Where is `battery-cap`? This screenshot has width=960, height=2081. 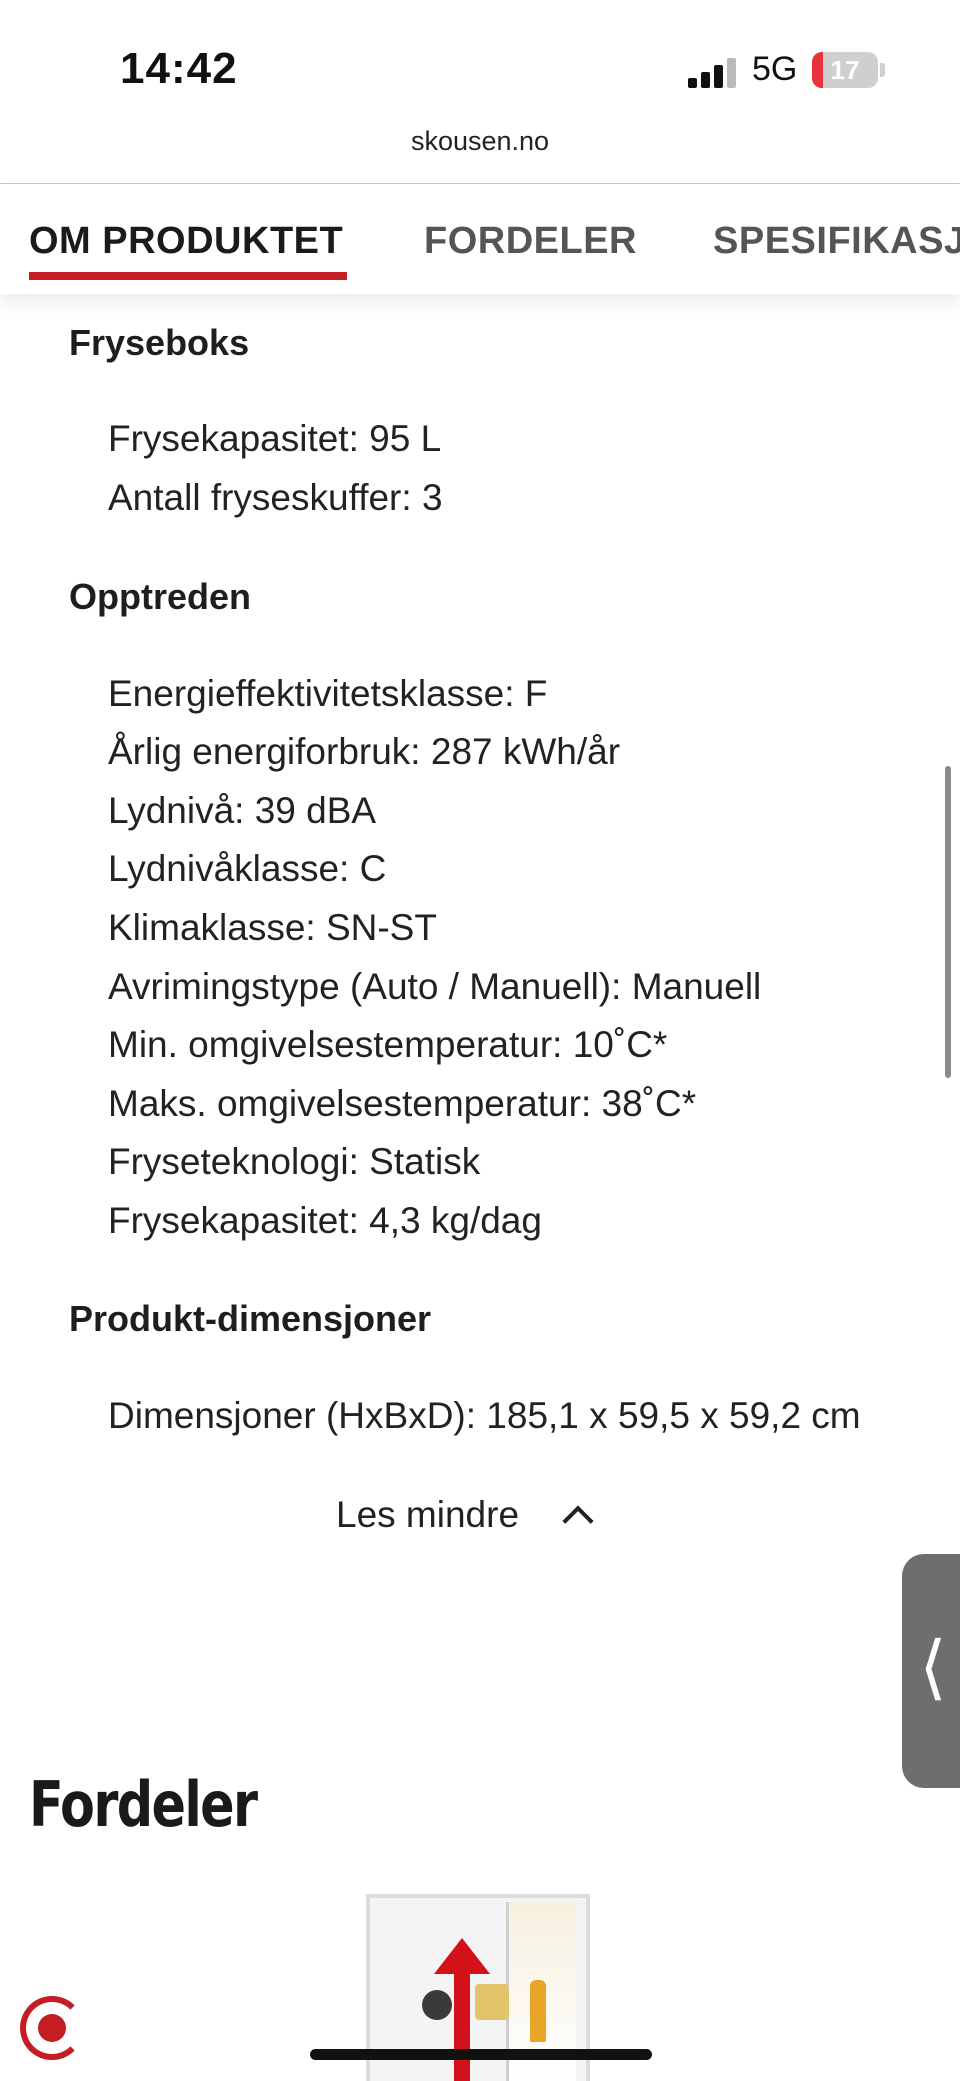 battery-cap is located at coordinates (882, 70).